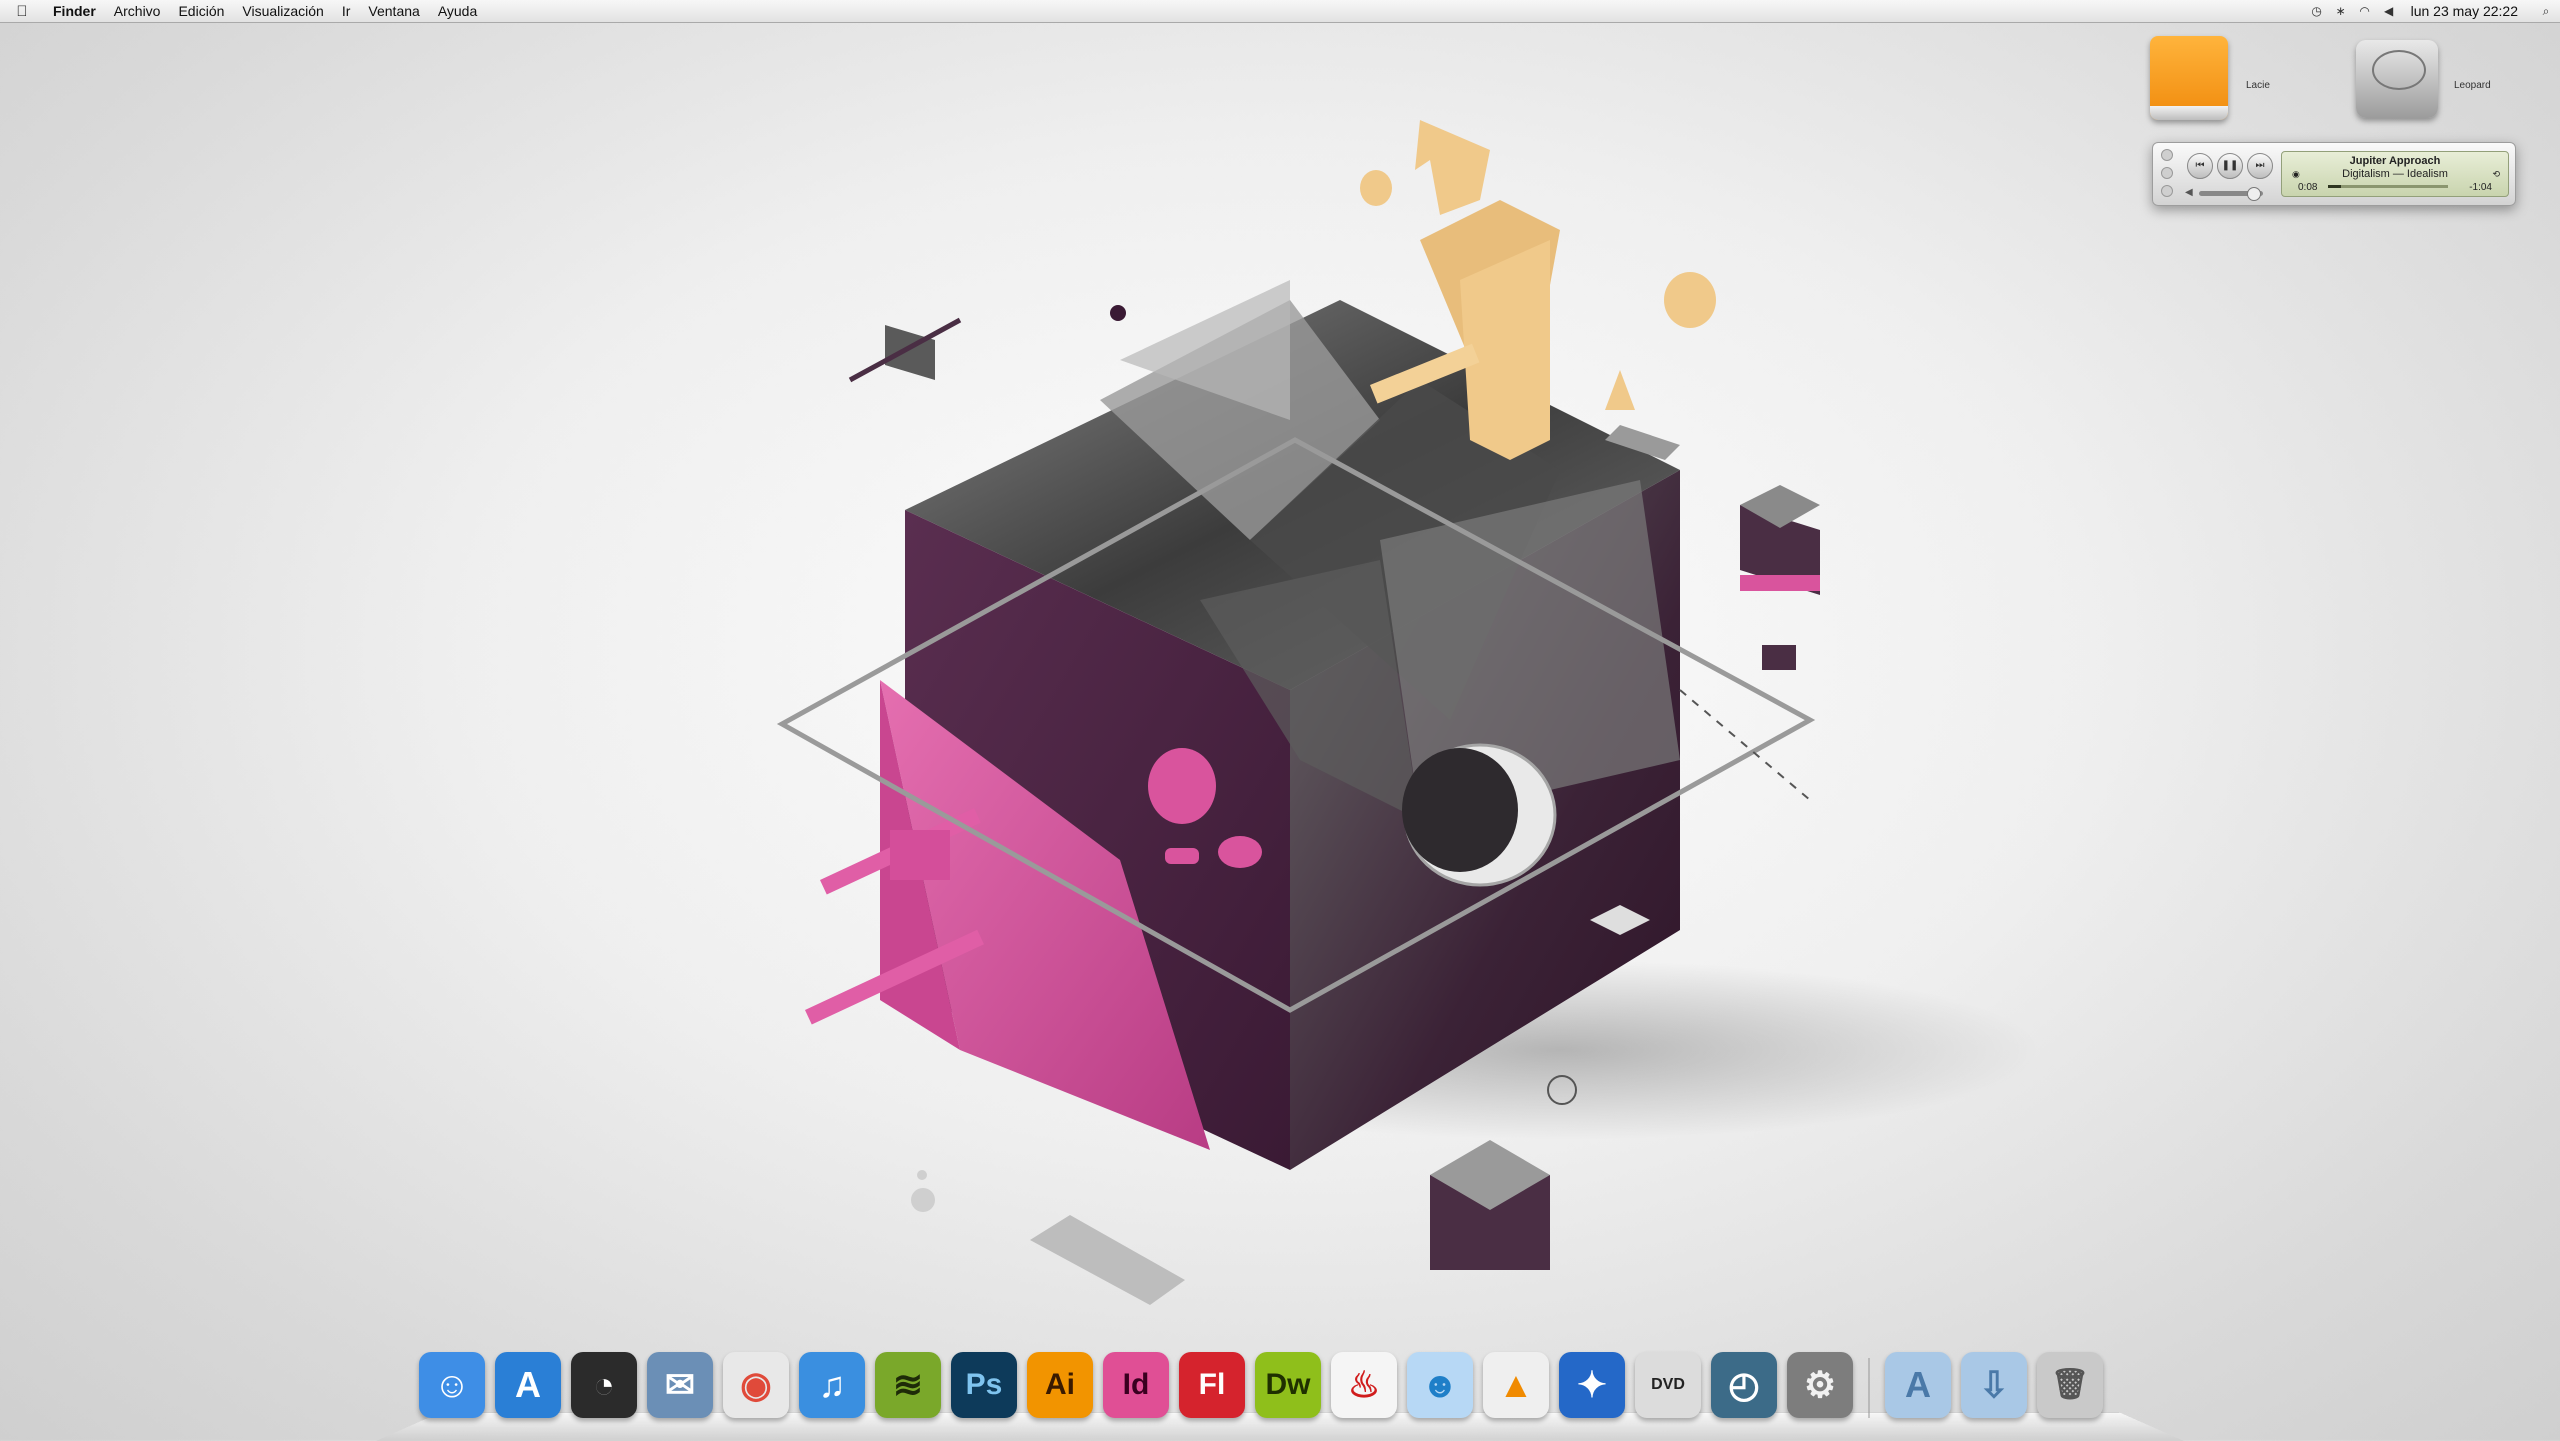 This screenshot has height=1441, width=2560. I want to click on close-button, so click(2167, 155).